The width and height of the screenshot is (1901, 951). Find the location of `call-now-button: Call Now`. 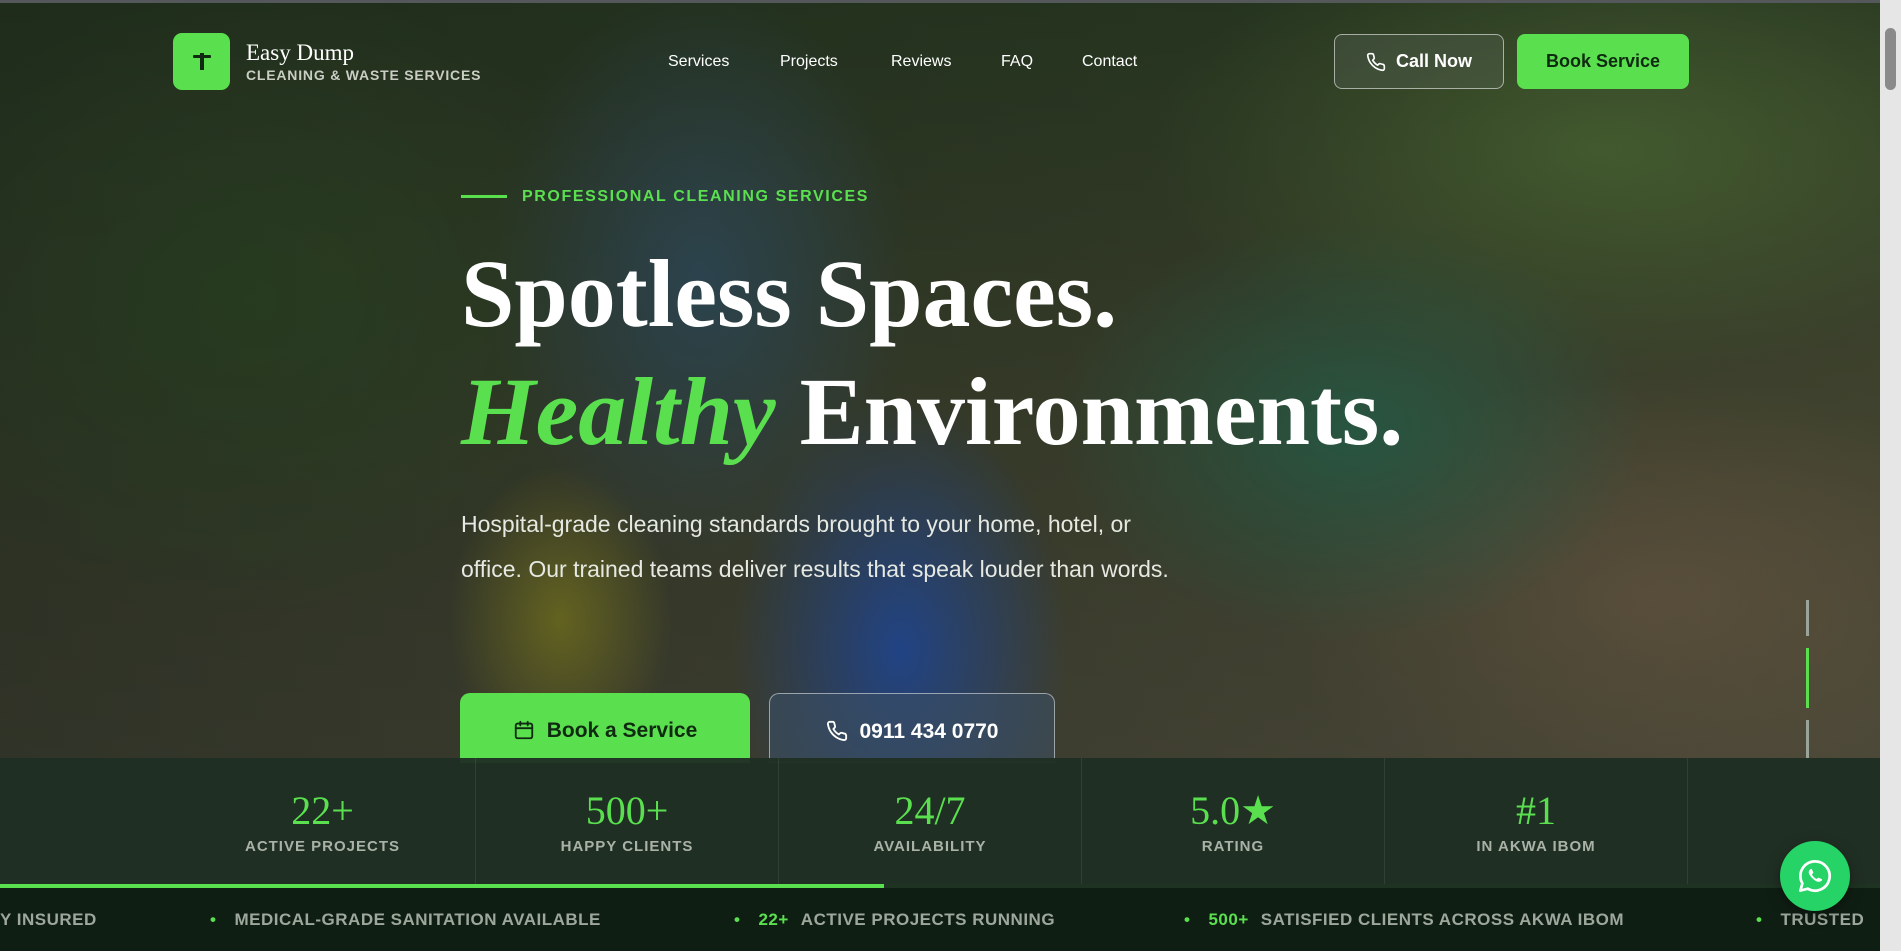

call-now-button: Call Now is located at coordinates (1419, 61).